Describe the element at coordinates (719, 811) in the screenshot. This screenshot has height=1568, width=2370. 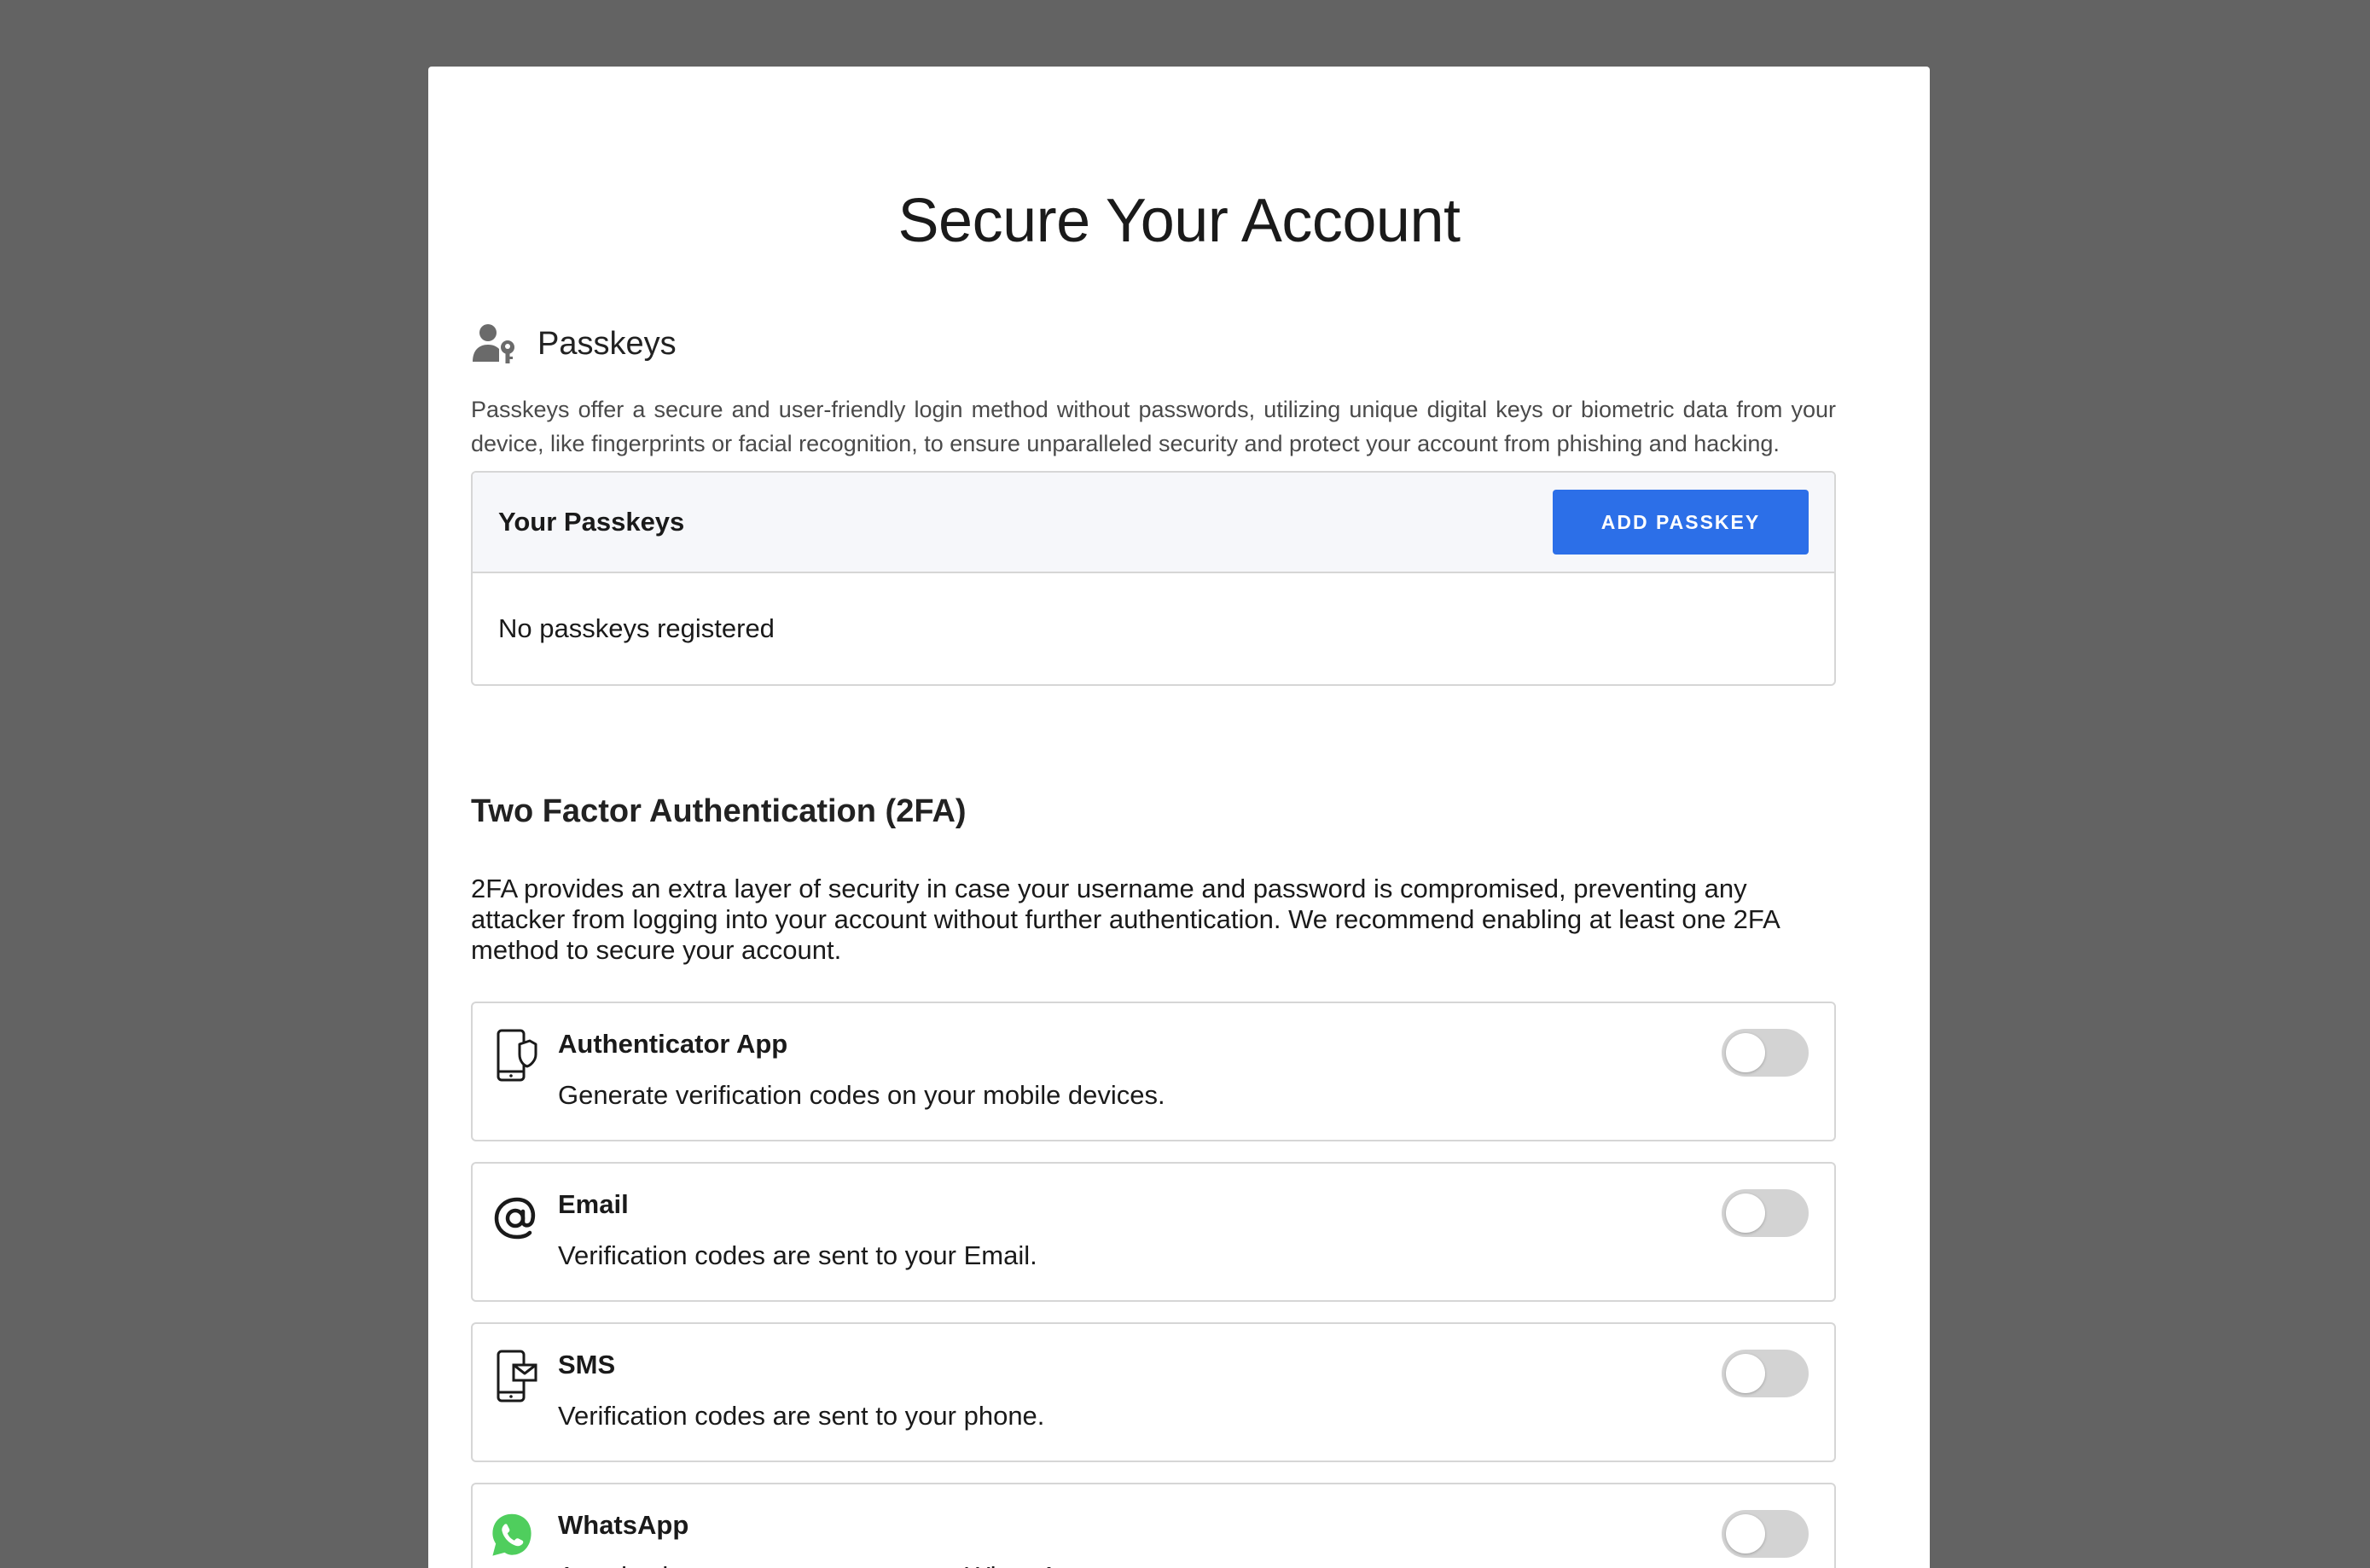
I see `two-factor-heading: Two Factor Authentication (2FA)` at that location.